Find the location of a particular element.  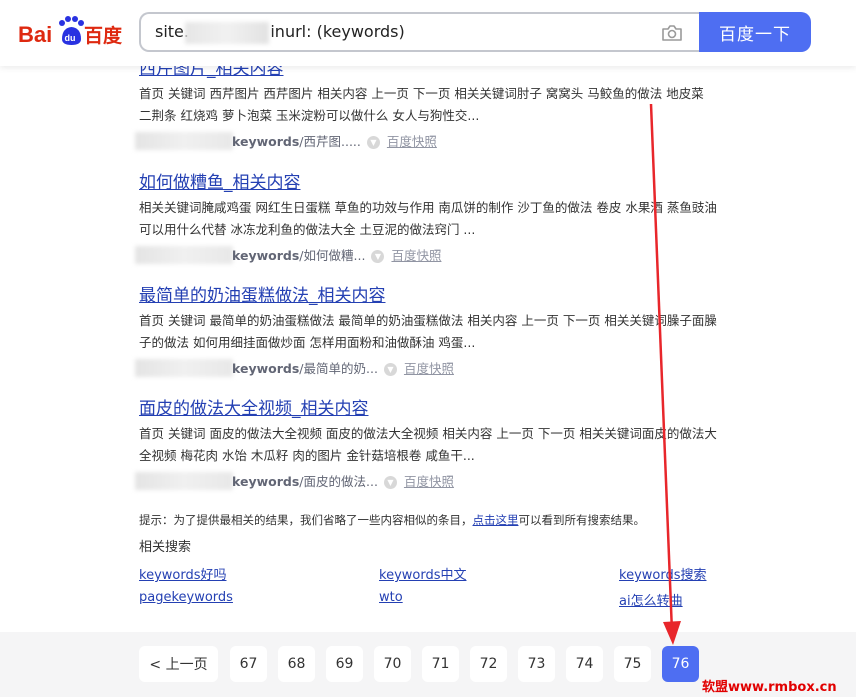

related-search-title: 相关搜索 is located at coordinates (165, 547).